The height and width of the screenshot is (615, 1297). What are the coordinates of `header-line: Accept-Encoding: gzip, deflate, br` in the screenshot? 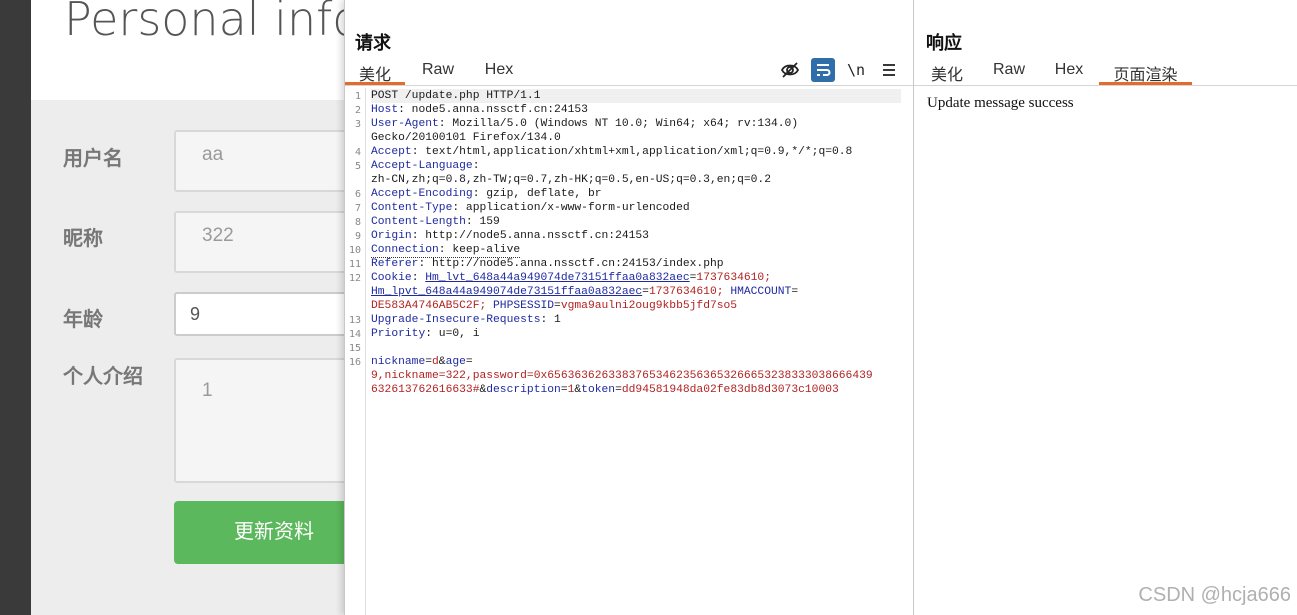 It's located at (486, 194).